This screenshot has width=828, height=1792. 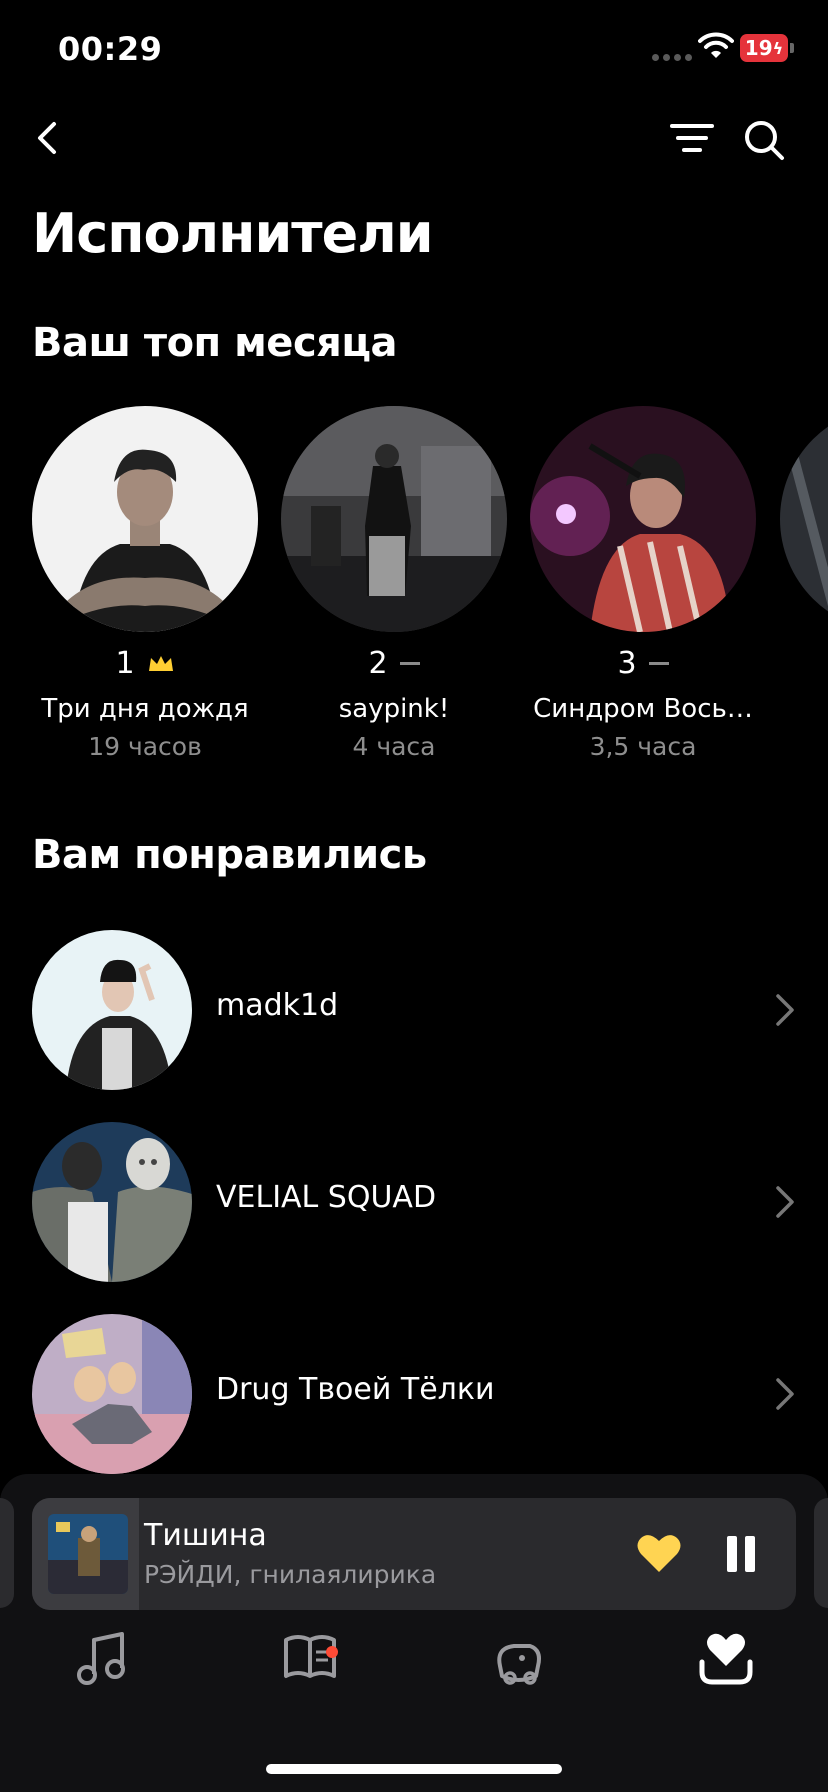 What do you see at coordinates (214, 343) in the screenshot?
I see `top-month-heading: Ваш топ месяца` at bounding box center [214, 343].